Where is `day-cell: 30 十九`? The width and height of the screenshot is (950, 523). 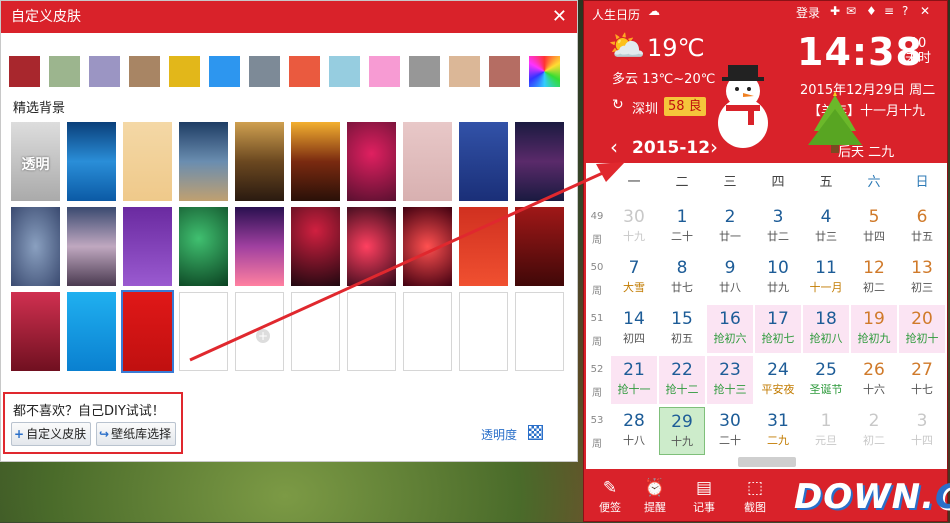
day-cell: 30 十九 is located at coordinates (634, 227).